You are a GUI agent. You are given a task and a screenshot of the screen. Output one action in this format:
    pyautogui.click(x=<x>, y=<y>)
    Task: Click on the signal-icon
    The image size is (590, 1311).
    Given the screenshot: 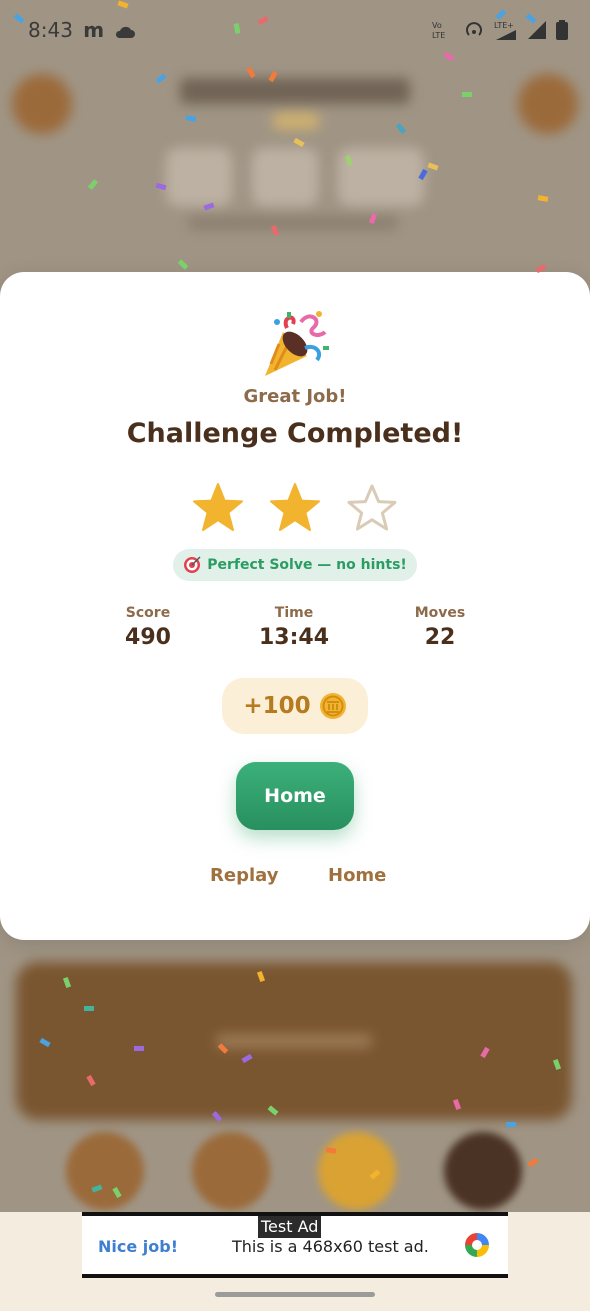 What is the action you would take?
    pyautogui.click(x=537, y=30)
    